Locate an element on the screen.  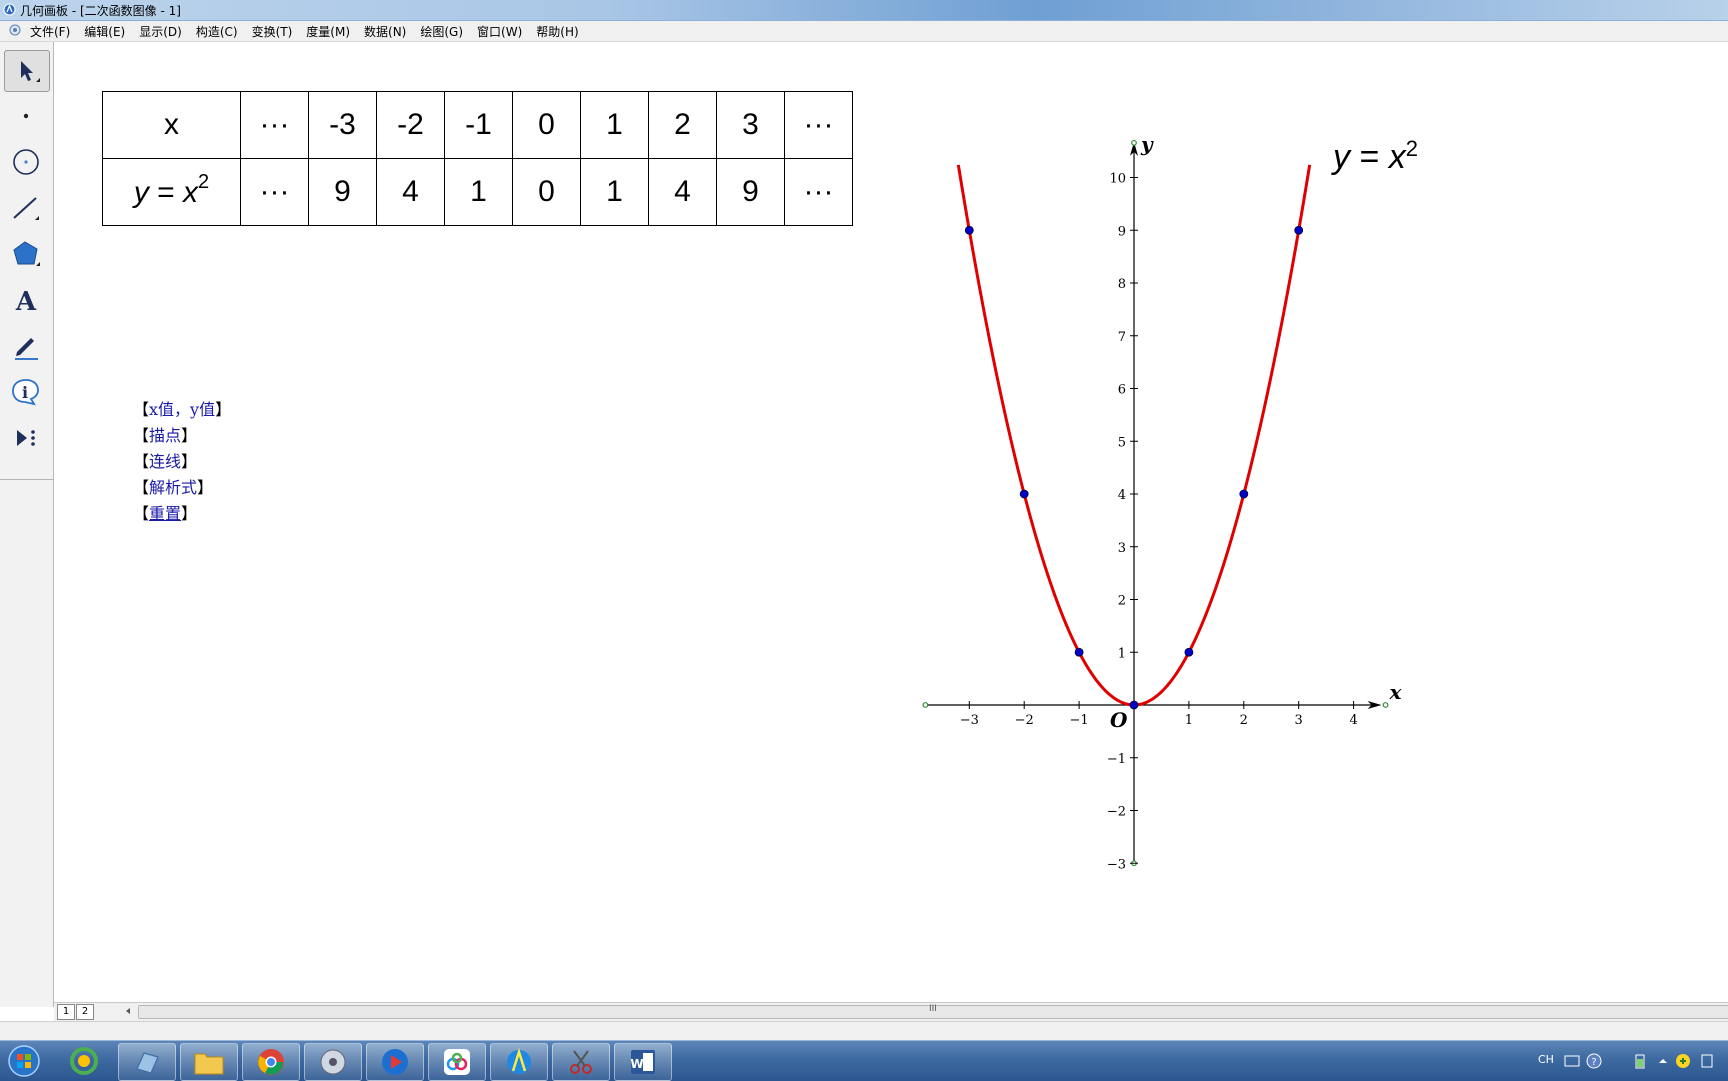
y-tick-label: 6 is located at coordinates (1122, 390).